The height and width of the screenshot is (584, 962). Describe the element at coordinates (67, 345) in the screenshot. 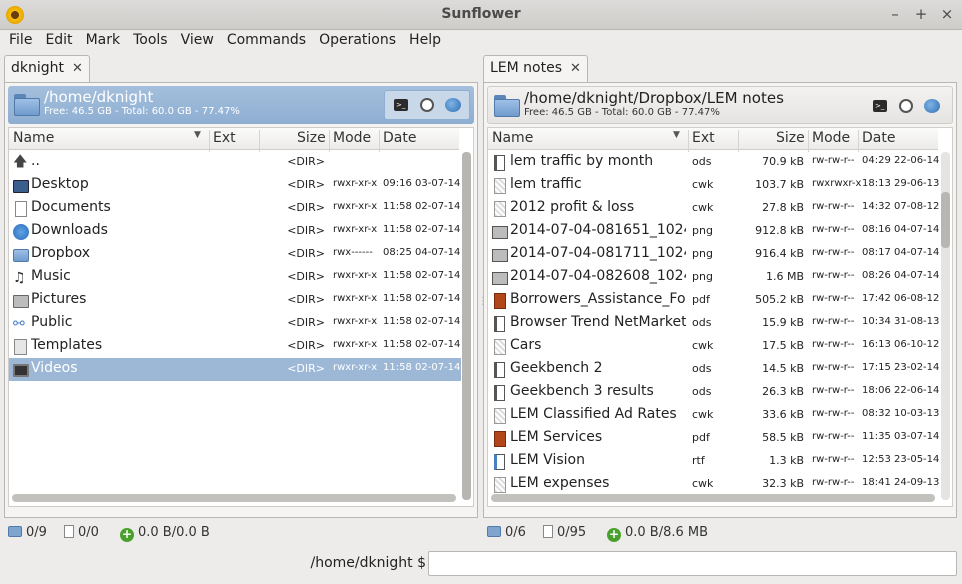

I see `file-name: Templates` at that location.